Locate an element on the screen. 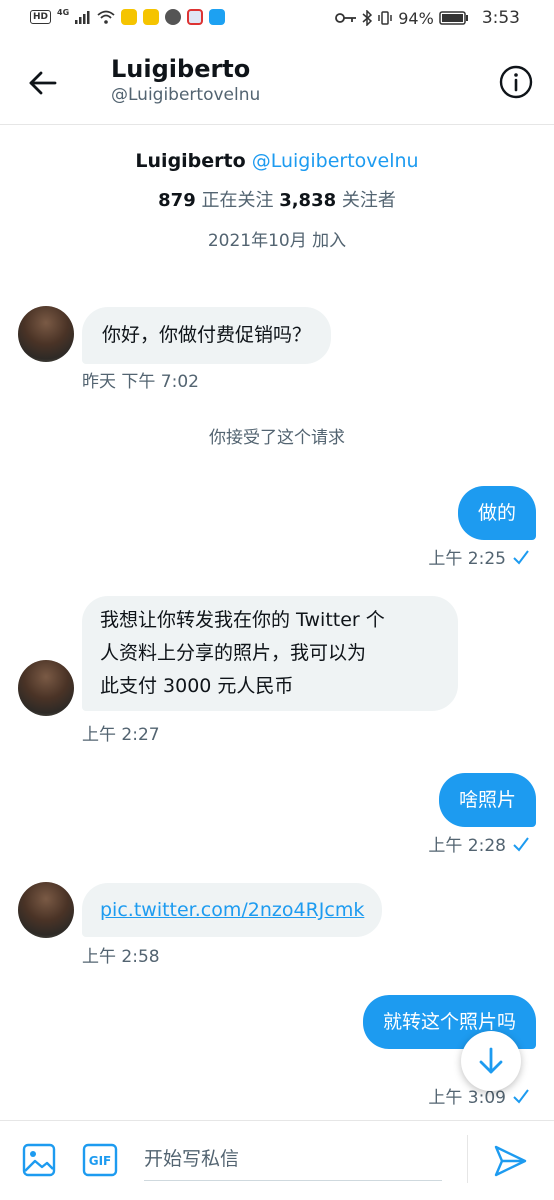  clock: 3:53 is located at coordinates (500, 18).